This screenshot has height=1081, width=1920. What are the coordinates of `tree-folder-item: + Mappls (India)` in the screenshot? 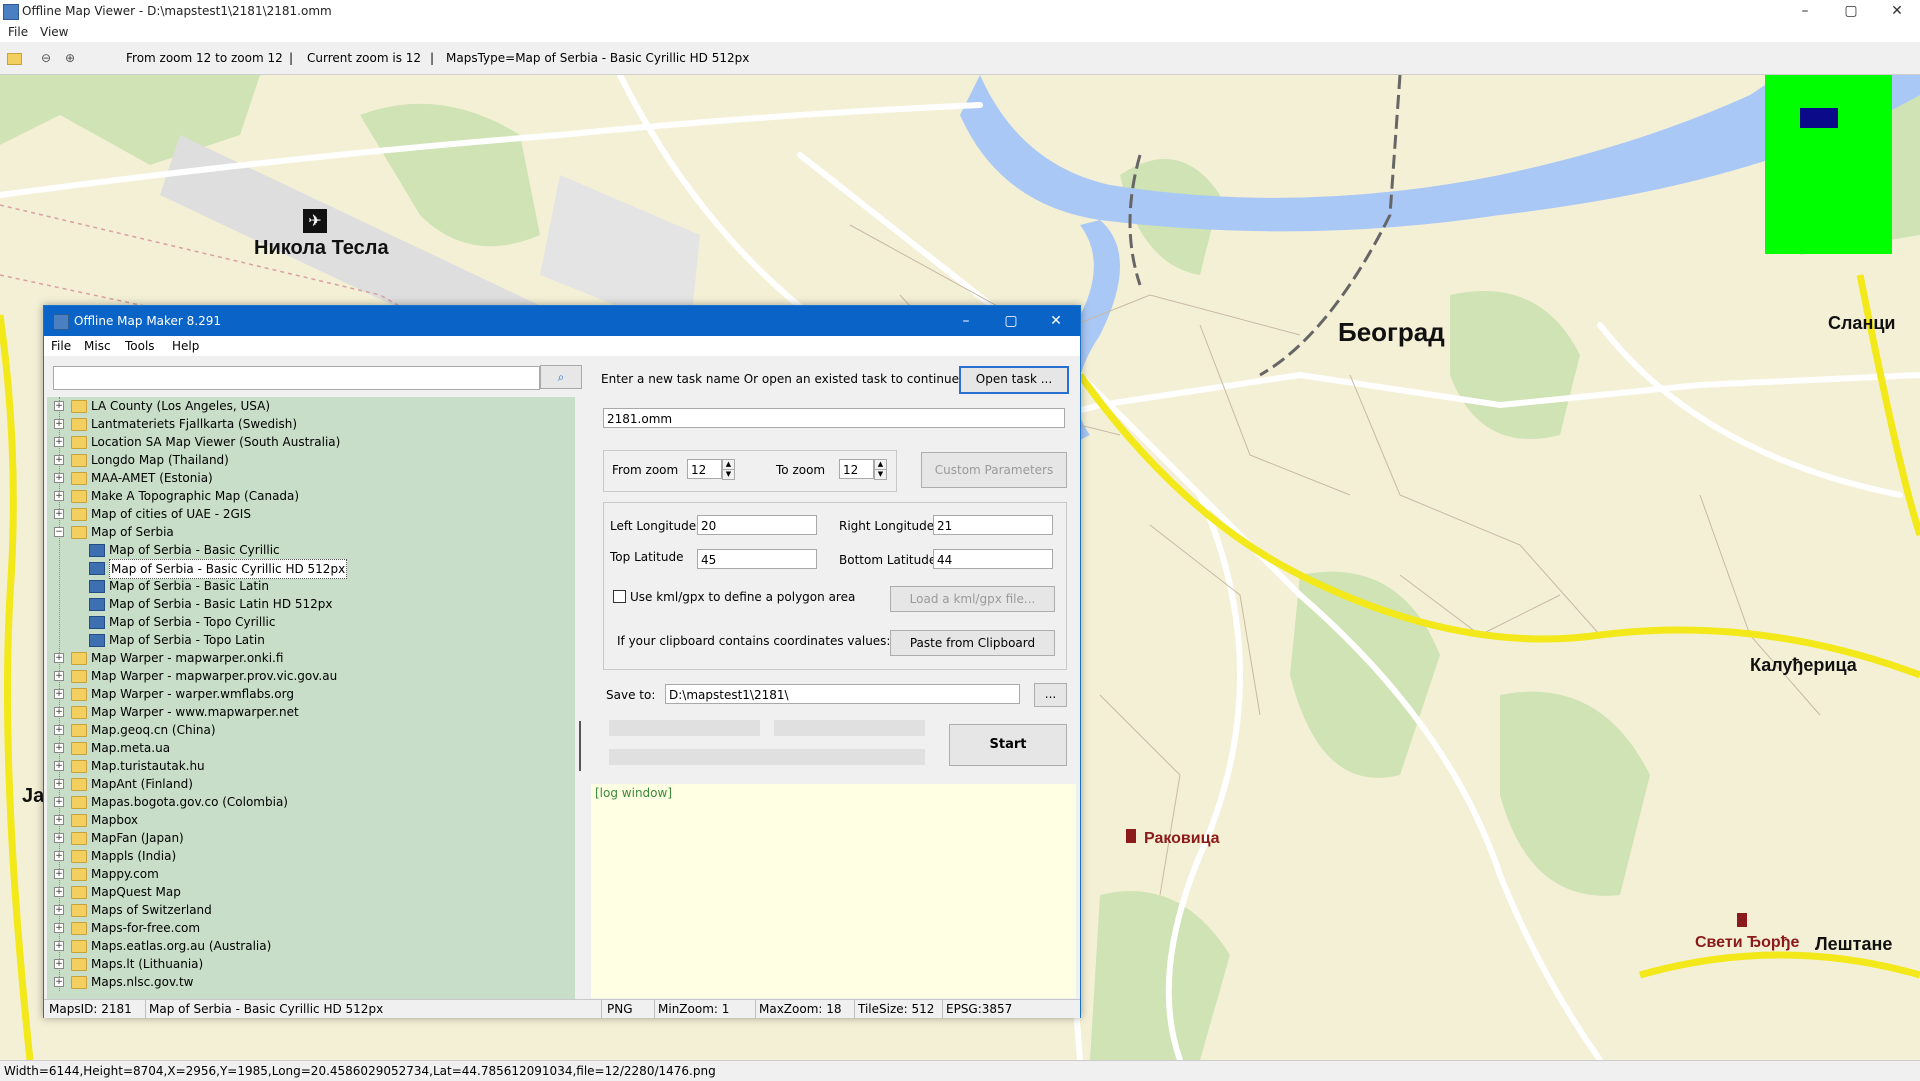 It's located at (311, 856).